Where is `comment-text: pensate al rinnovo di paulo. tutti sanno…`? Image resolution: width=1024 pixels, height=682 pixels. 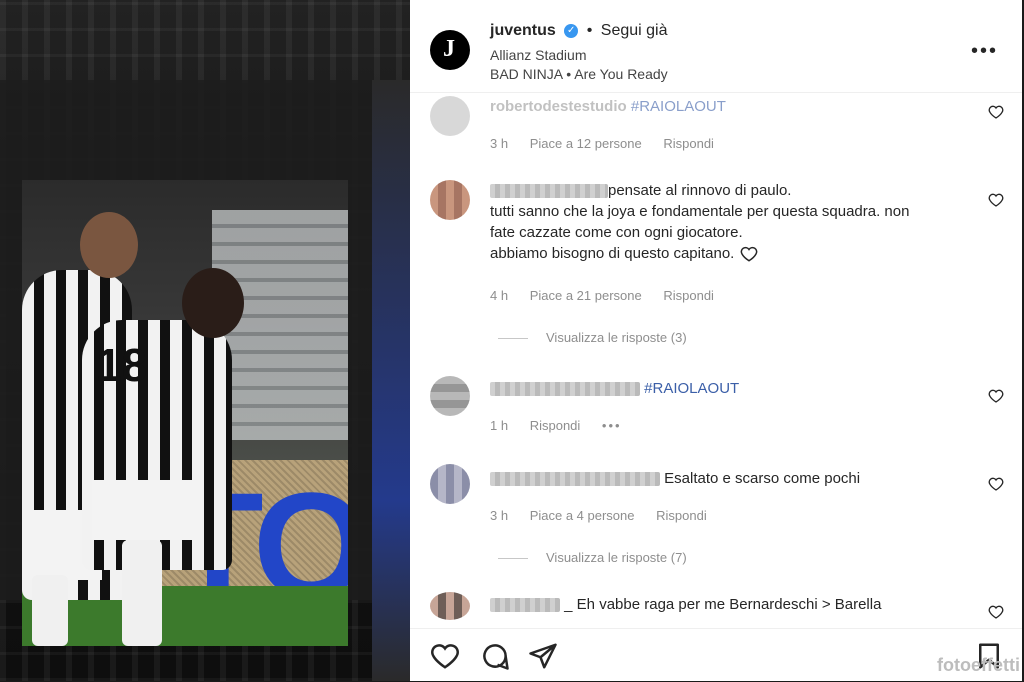 comment-text: pensate al rinnovo di paulo. tutti sanno… is located at coordinates (740, 222).